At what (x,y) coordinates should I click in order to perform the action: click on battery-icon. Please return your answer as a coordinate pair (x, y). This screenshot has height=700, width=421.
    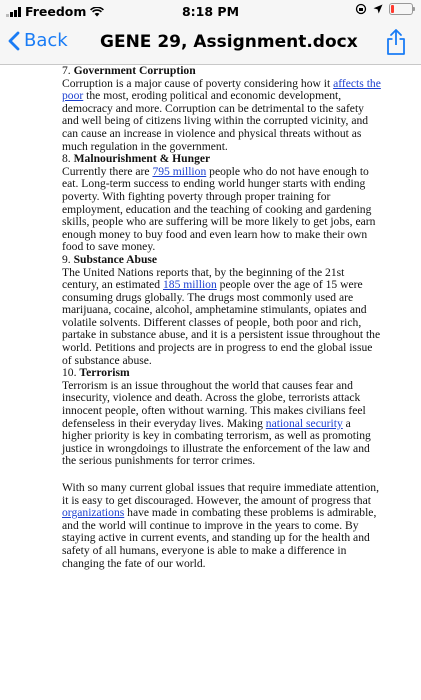
    Looking at the image, I should click on (402, 9).